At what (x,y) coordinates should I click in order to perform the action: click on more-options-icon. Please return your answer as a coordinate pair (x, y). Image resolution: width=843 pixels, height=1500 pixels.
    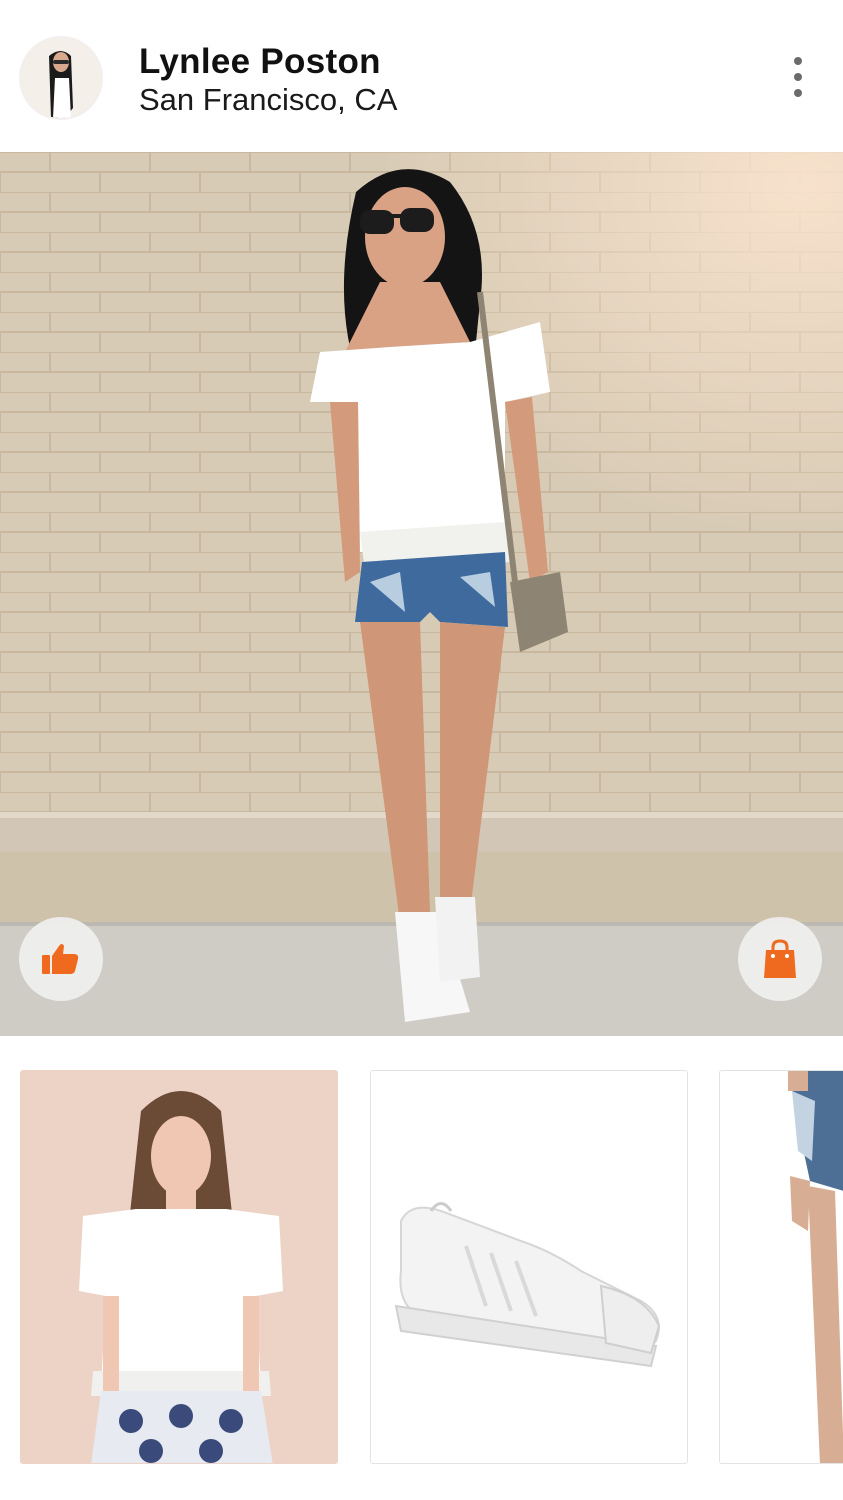
    Looking at the image, I should click on (798, 77).